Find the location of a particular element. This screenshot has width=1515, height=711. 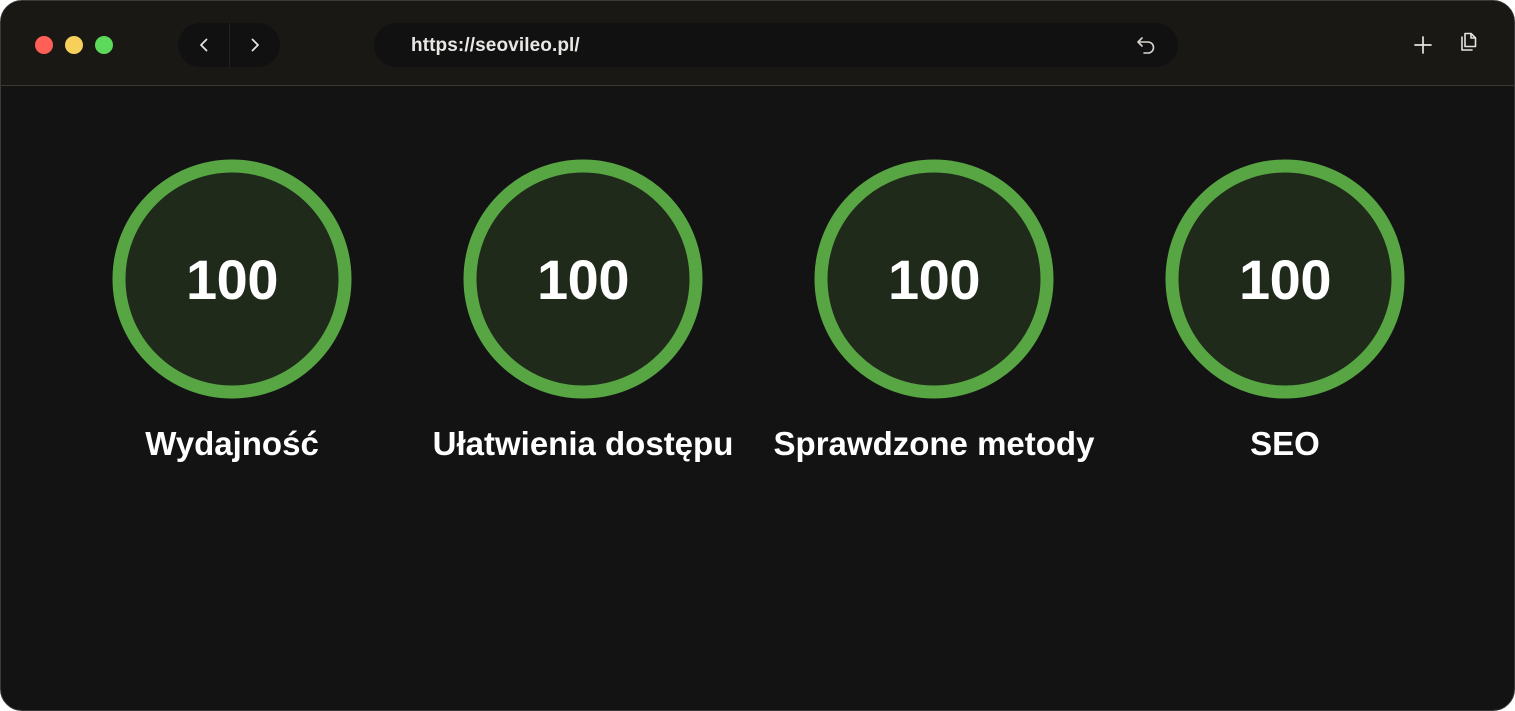

performance-gauge: 100 is located at coordinates (232, 279).